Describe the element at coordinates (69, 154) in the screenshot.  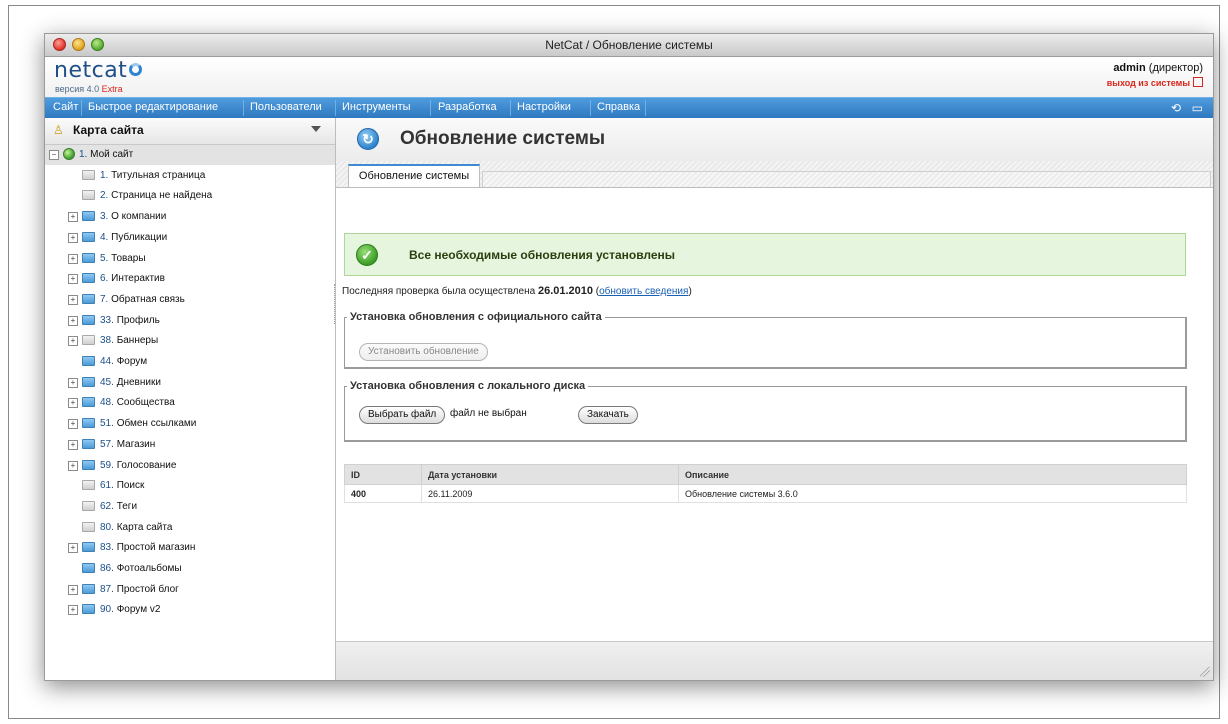
I see `globe-icon` at that location.